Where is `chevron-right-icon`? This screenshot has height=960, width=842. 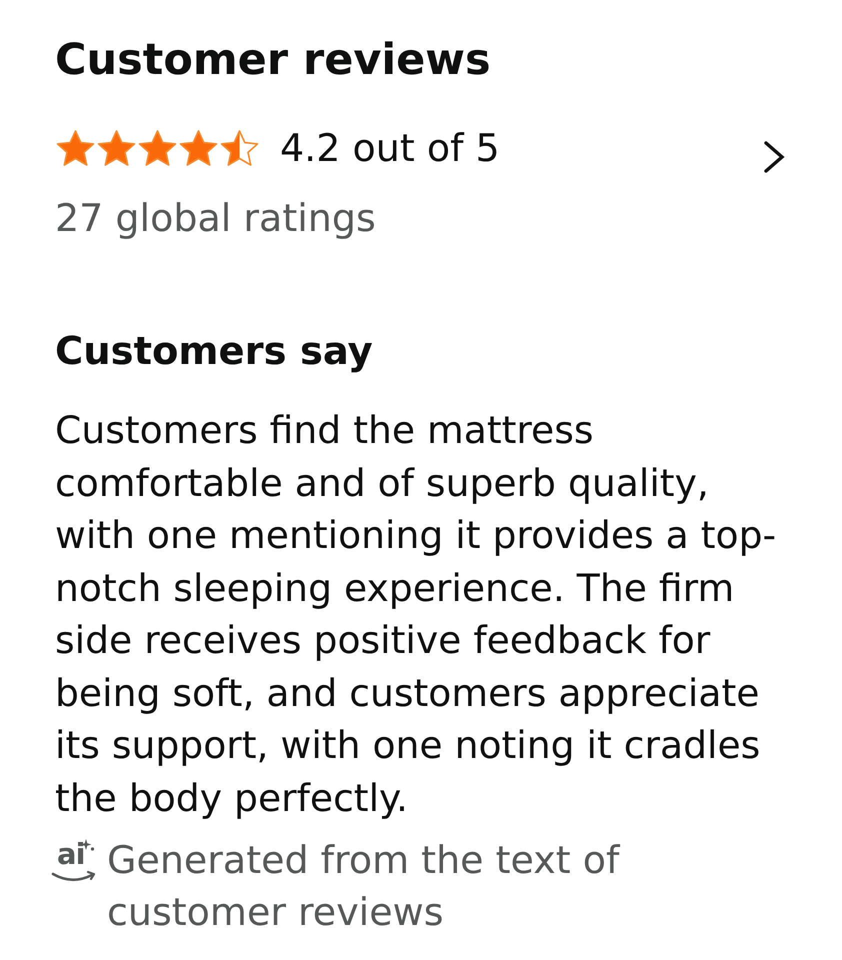
chevron-right-icon is located at coordinates (774, 157).